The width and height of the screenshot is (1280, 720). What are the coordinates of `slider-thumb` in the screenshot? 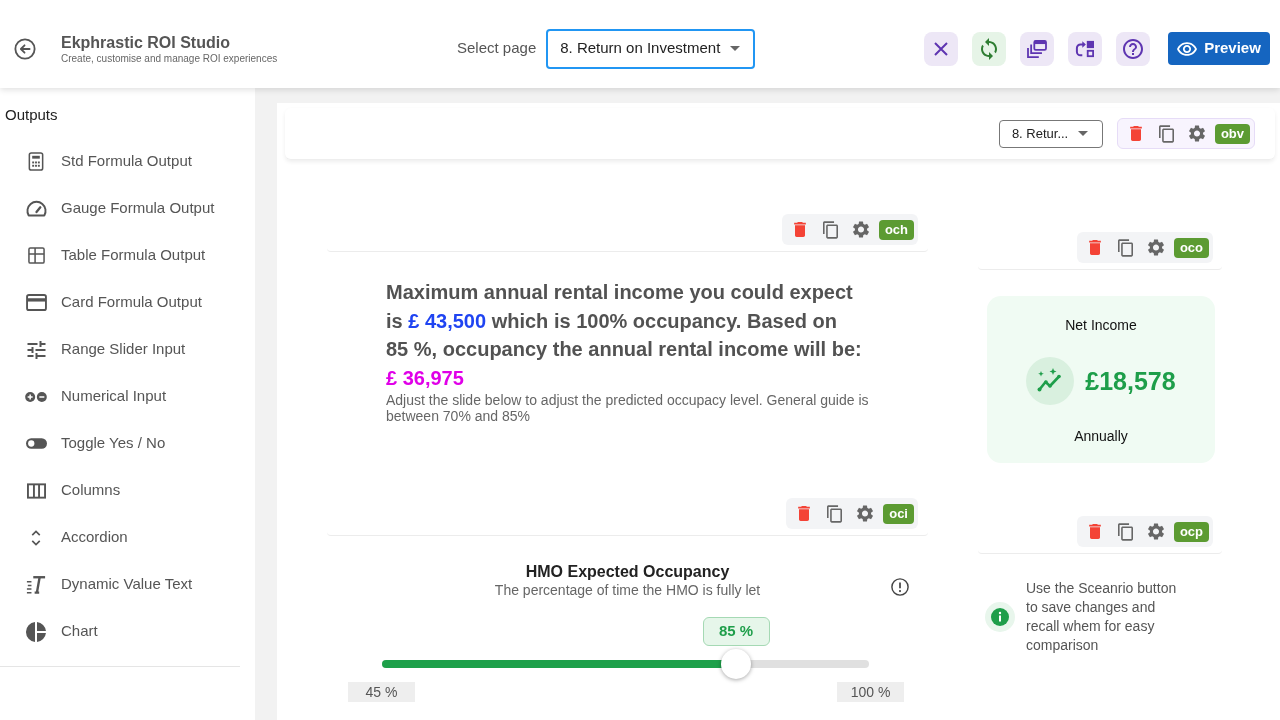 It's located at (736, 664).